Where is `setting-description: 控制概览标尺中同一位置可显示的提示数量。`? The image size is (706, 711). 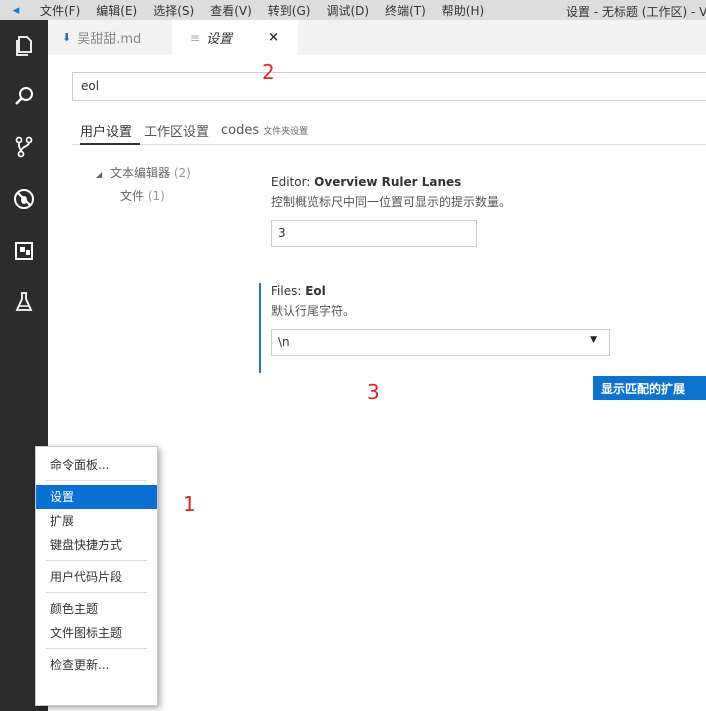
setting-description: 控制概览标尺中同一位置可显示的提示数量。 is located at coordinates (391, 202).